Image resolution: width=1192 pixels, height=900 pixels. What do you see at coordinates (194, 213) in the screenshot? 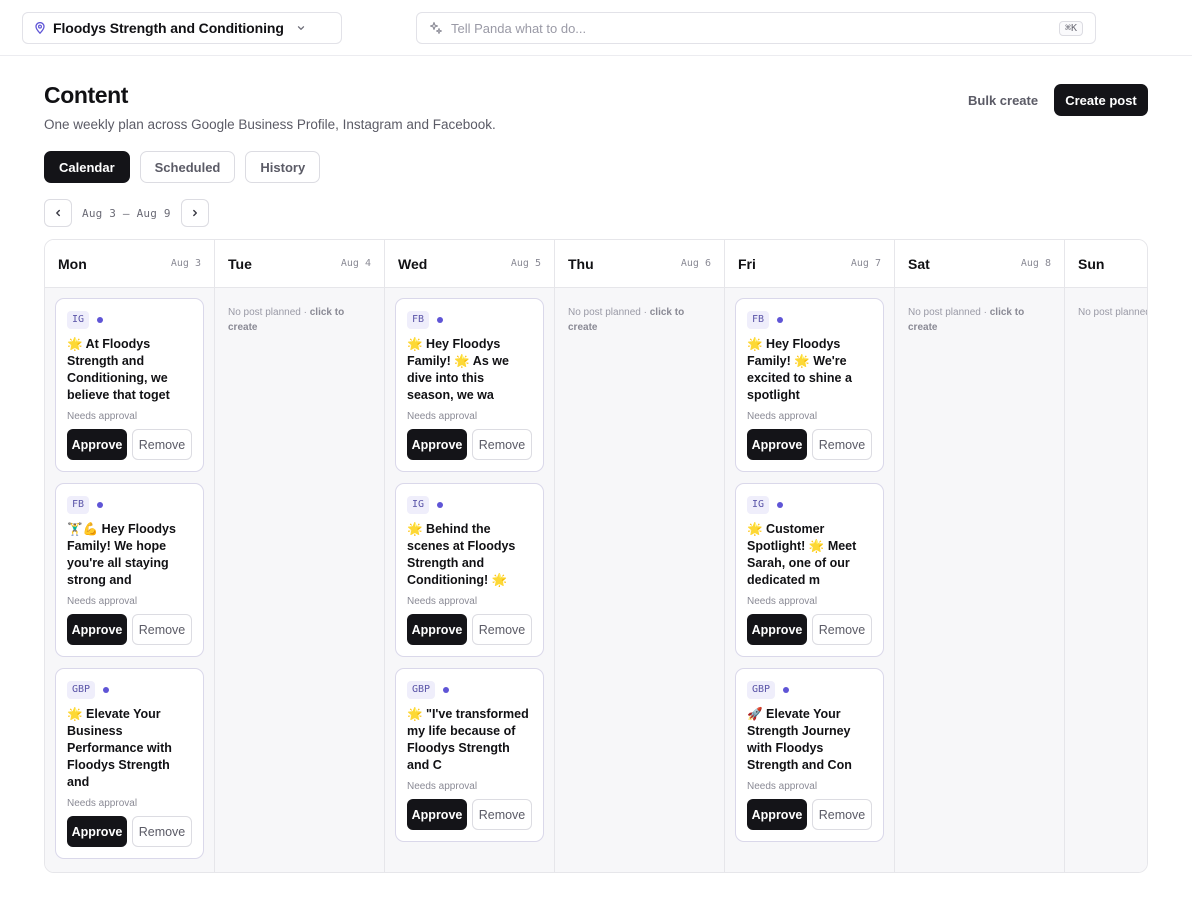
I see `next-week-button` at bounding box center [194, 213].